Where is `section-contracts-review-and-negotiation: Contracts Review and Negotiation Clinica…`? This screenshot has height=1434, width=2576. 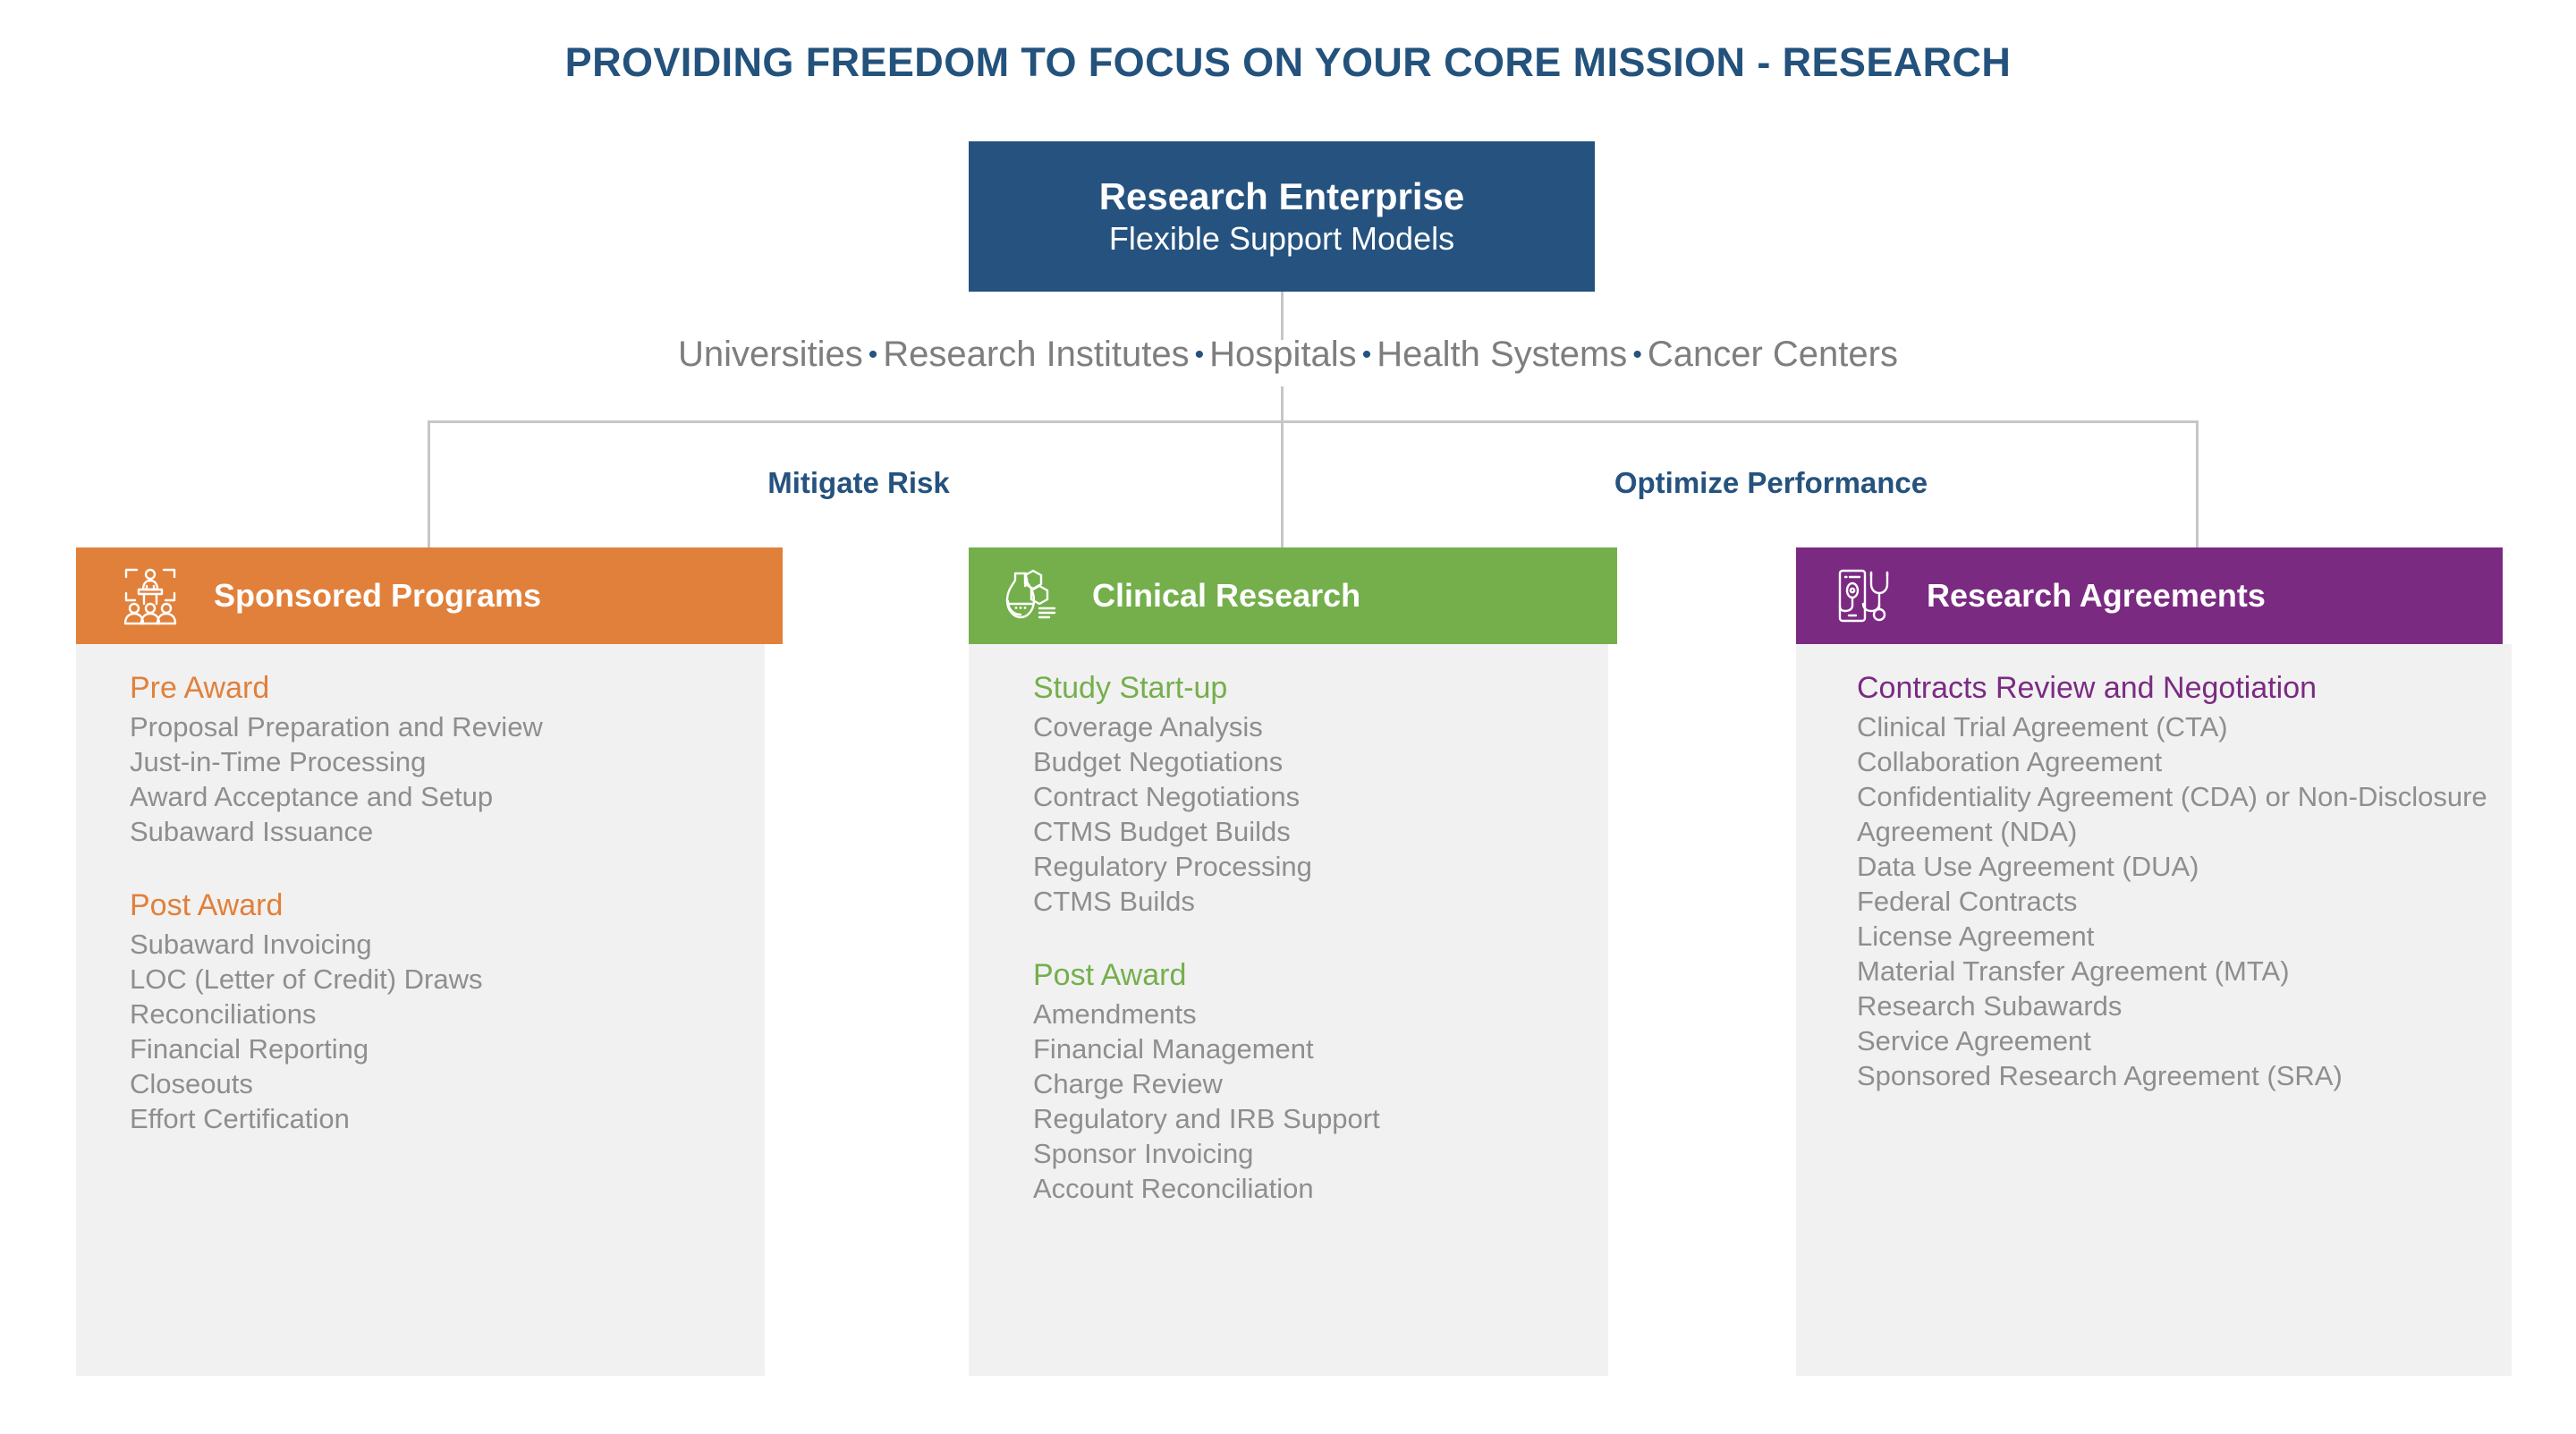 section-contracts-review-and-negotiation: Contracts Review and Negotiation Clinica… is located at coordinates (2173, 881).